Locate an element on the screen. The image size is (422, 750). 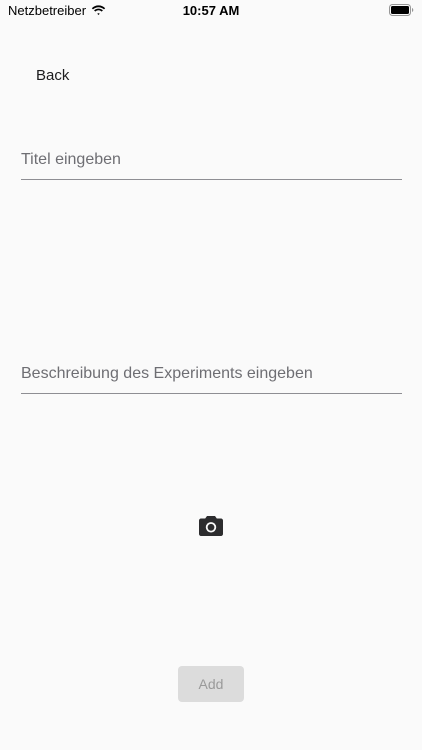
description-field is located at coordinates (211, 372).